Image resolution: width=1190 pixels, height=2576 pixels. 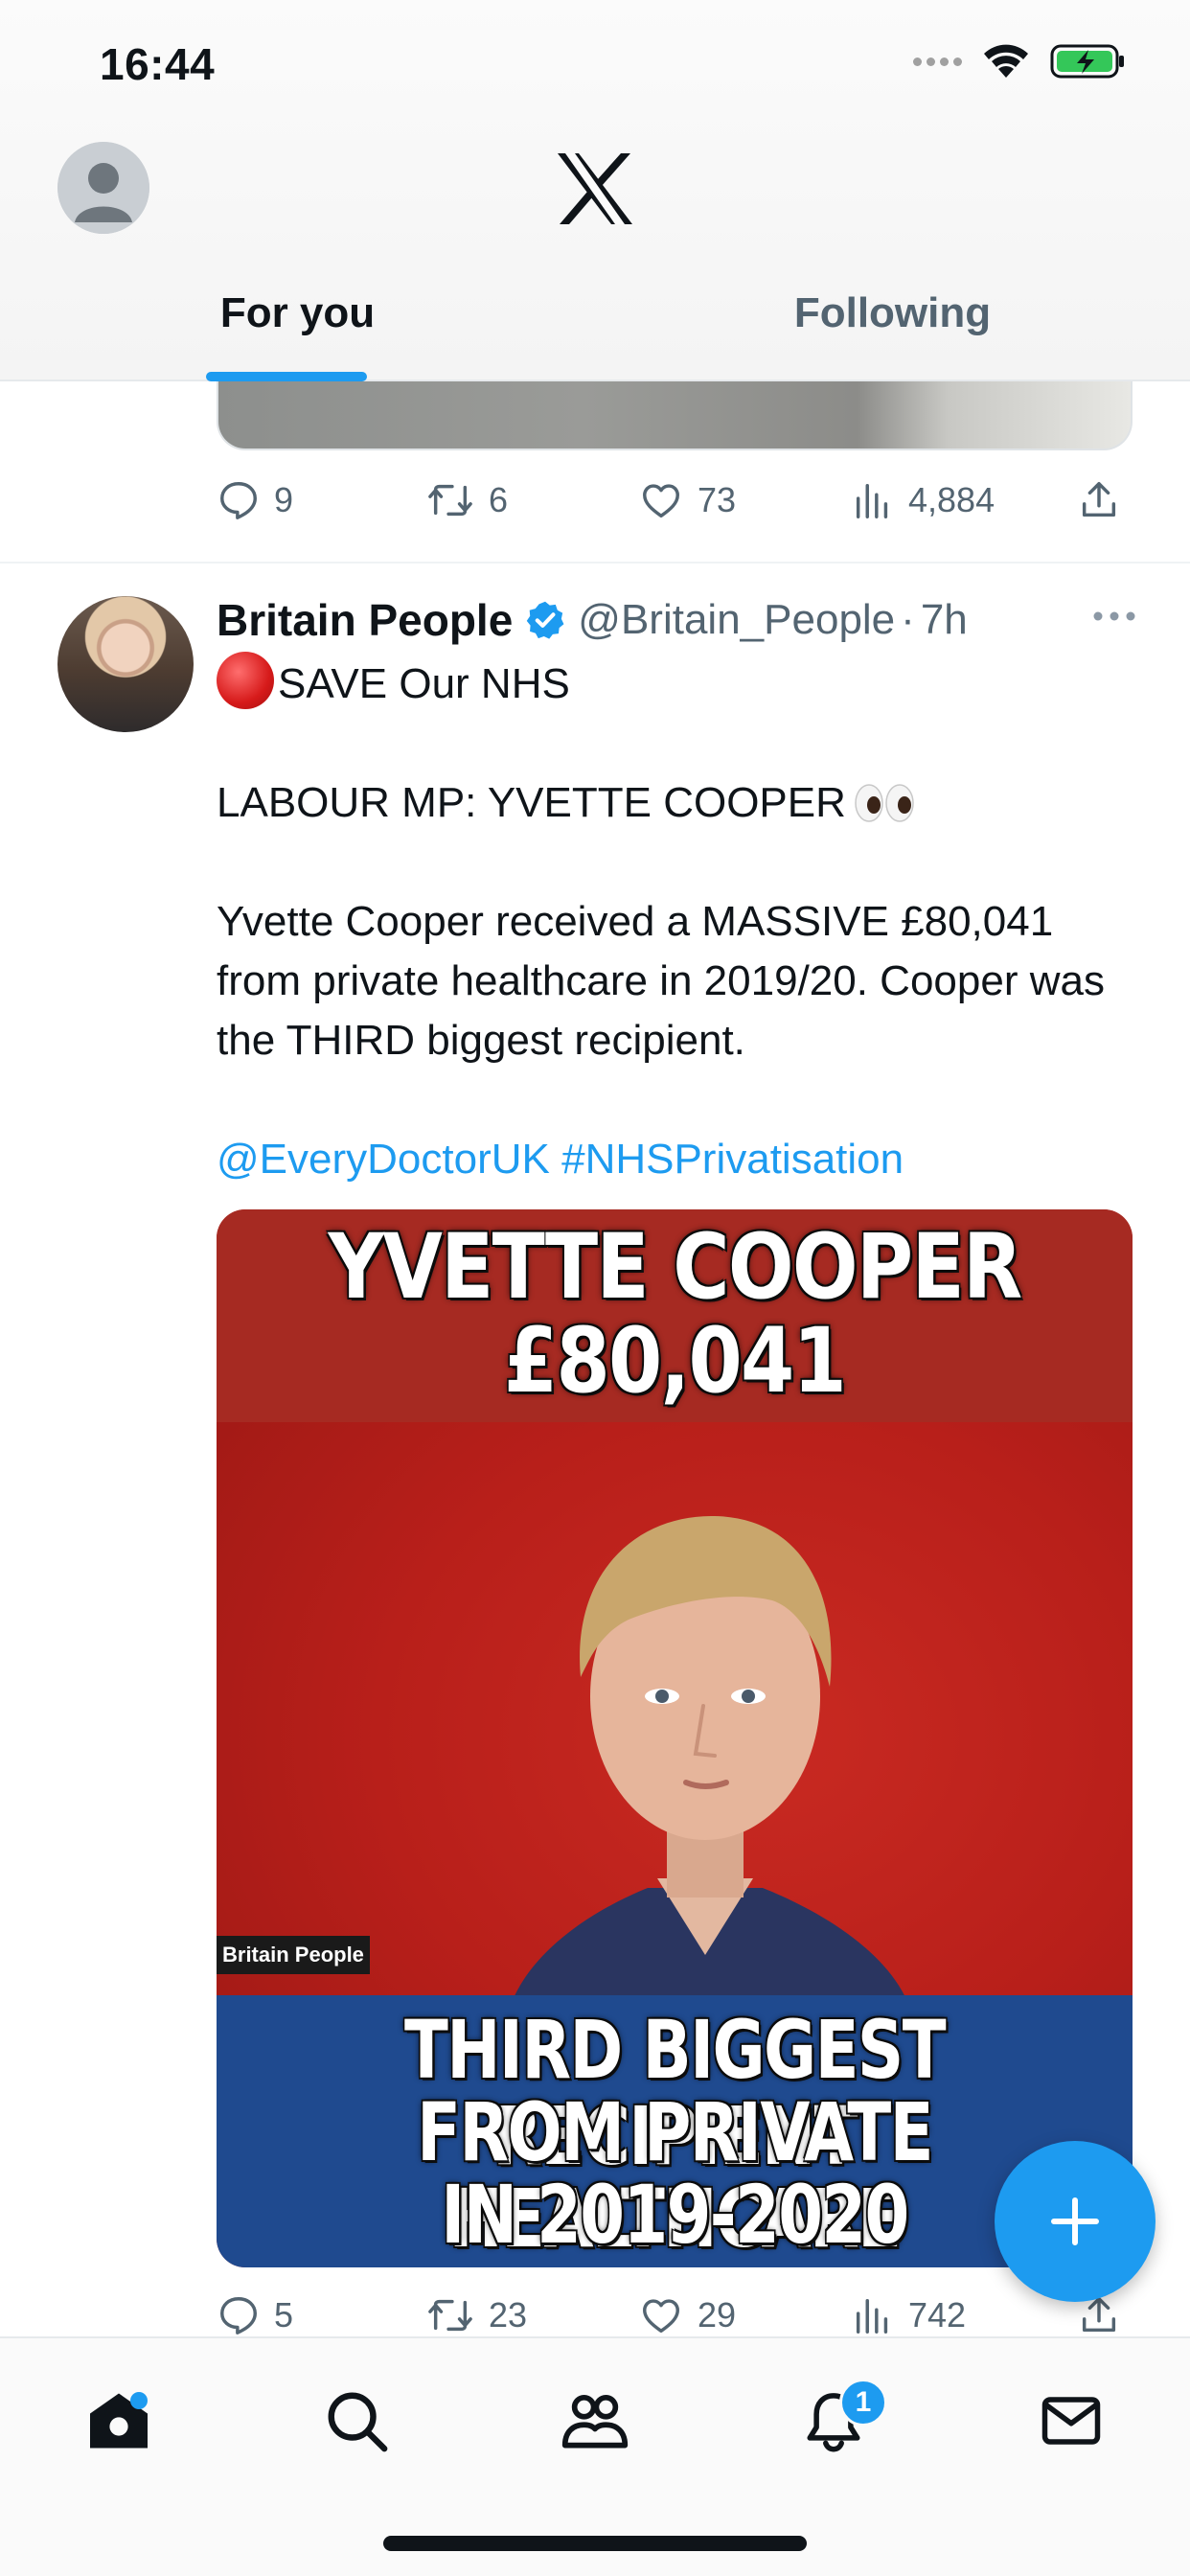 I want to click on share-icon, so click(x=1099, y=500).